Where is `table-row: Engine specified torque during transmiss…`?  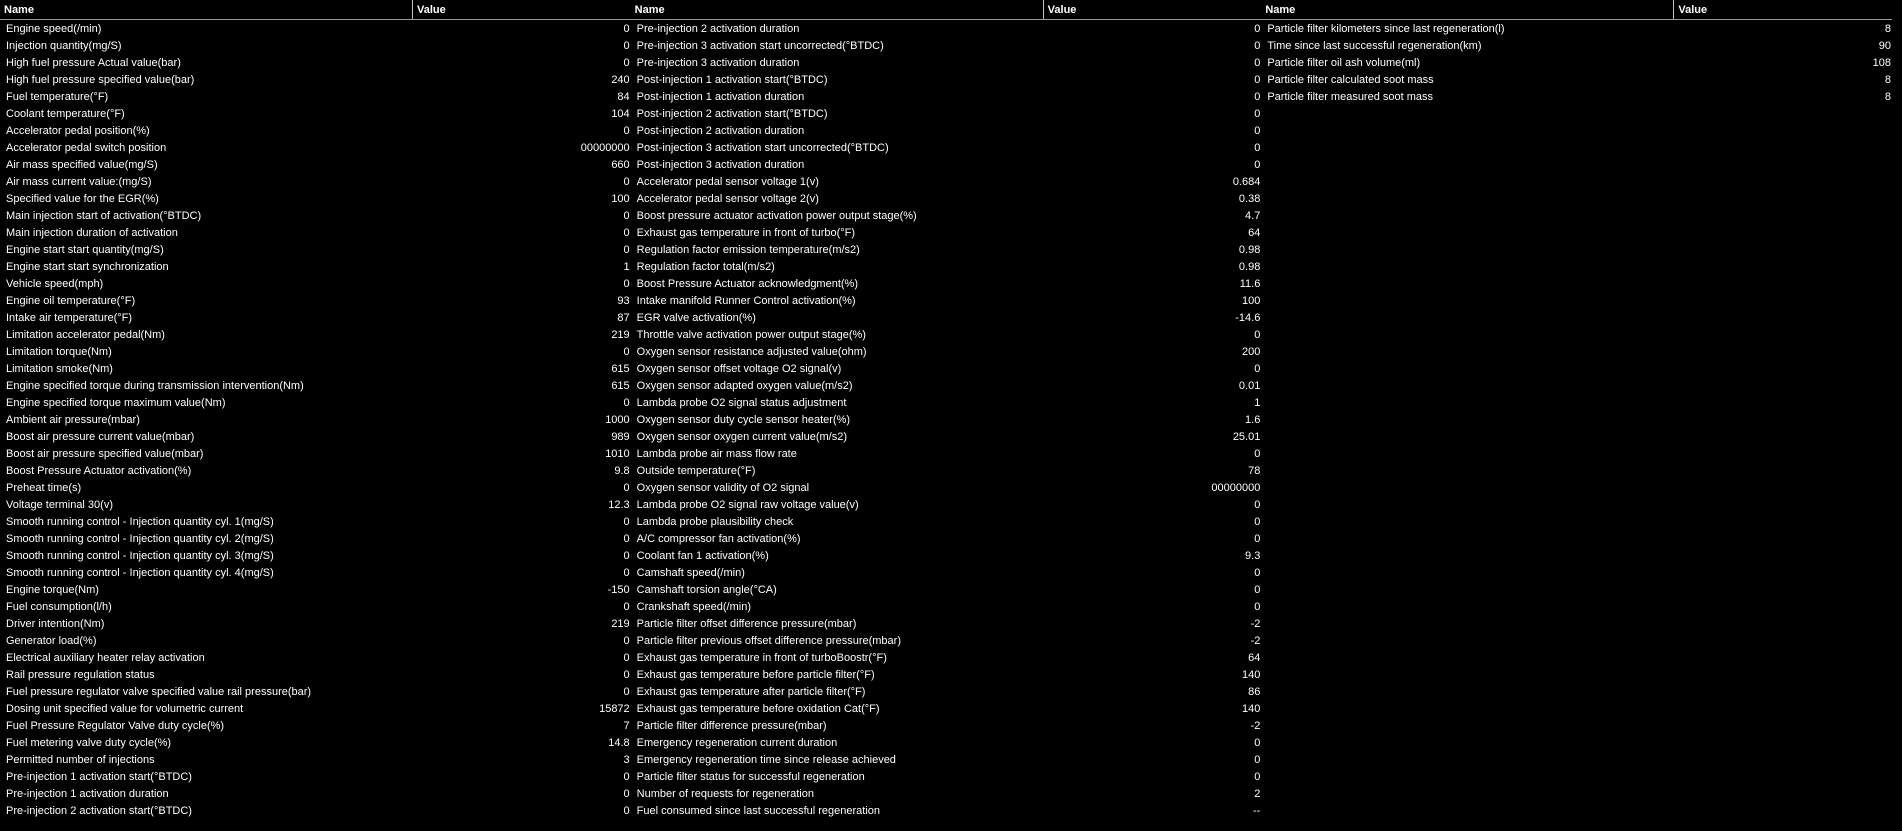 table-row: Engine specified torque during transmiss… is located at coordinates (315, 386).